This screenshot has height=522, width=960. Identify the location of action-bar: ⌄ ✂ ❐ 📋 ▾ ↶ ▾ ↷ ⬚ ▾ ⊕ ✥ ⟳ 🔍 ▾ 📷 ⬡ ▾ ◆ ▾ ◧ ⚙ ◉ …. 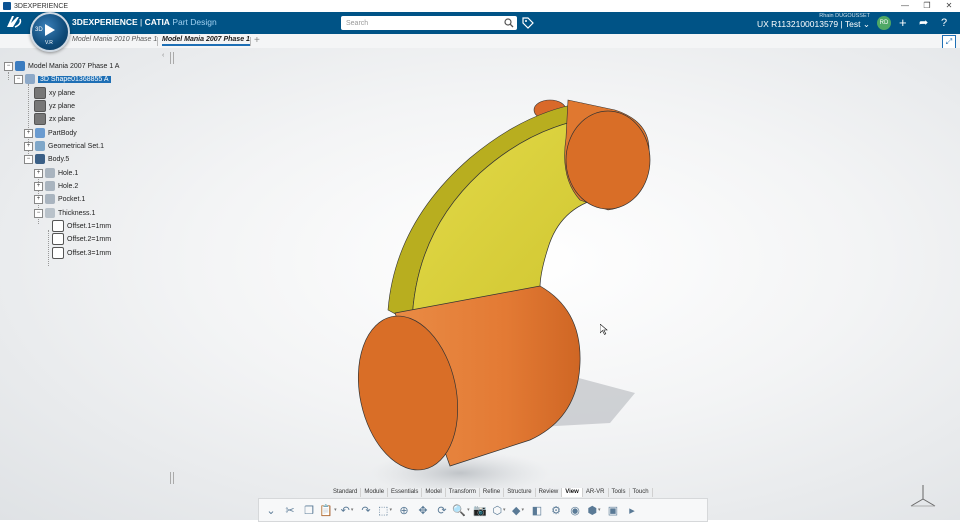
(483, 510).